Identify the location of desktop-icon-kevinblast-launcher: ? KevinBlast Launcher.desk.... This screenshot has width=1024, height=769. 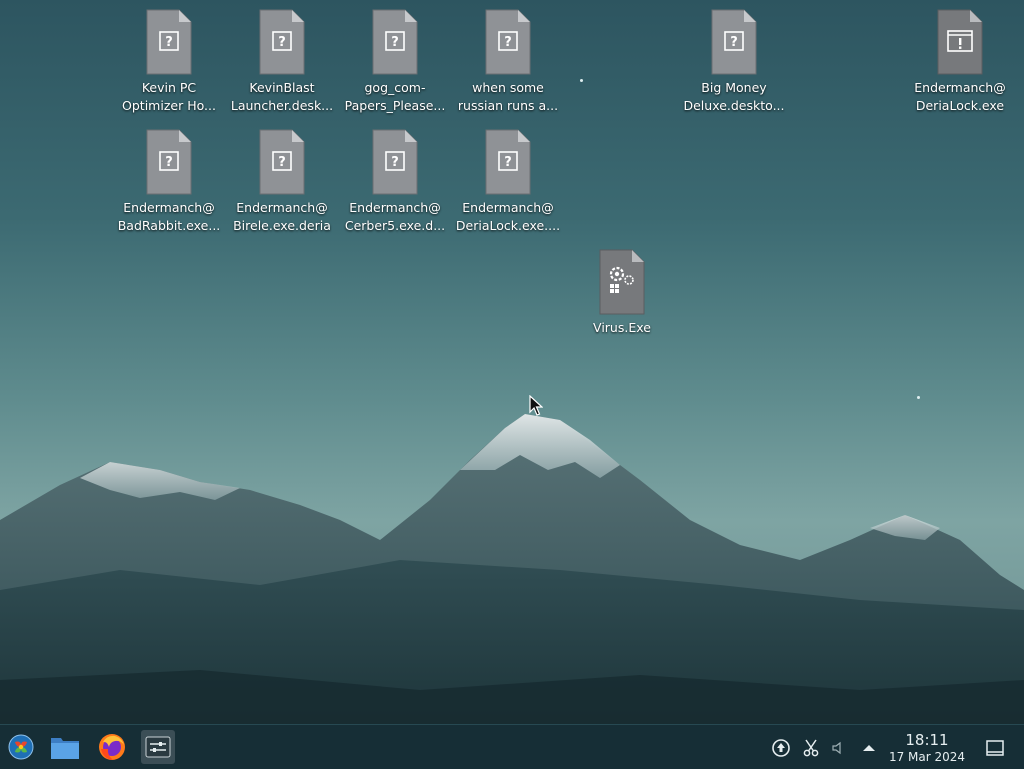
(282, 61).